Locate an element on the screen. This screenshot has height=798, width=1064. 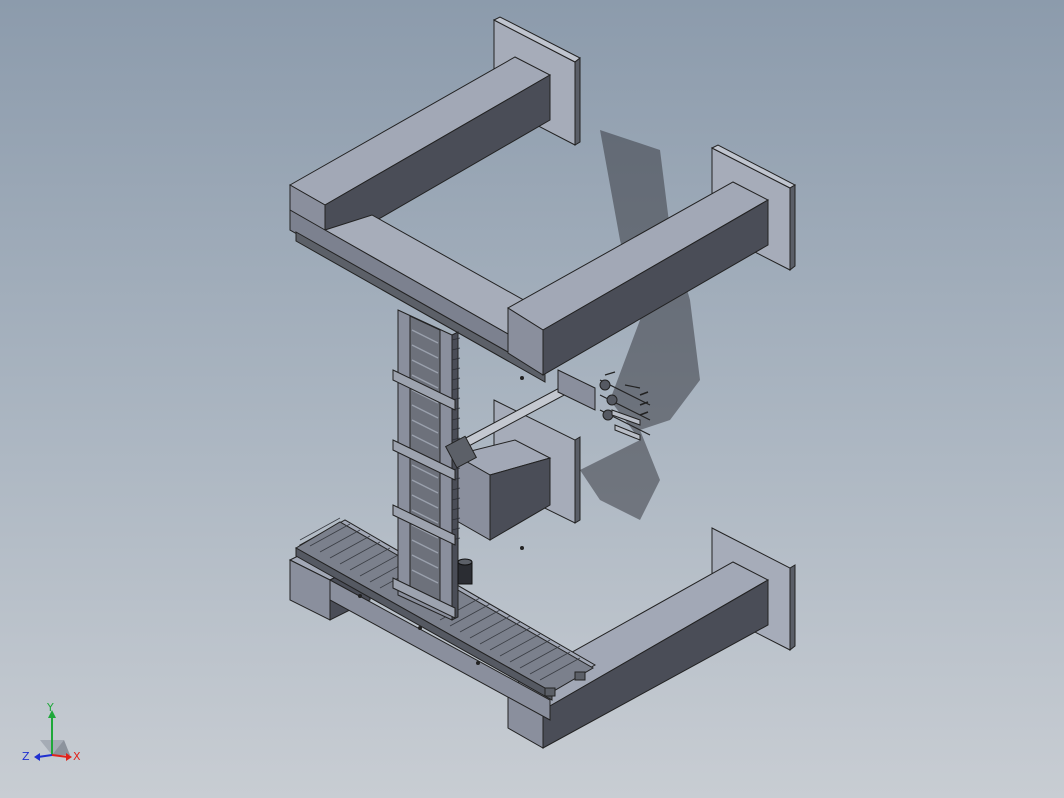
triad-x-label: X is located at coordinates (77, 756).